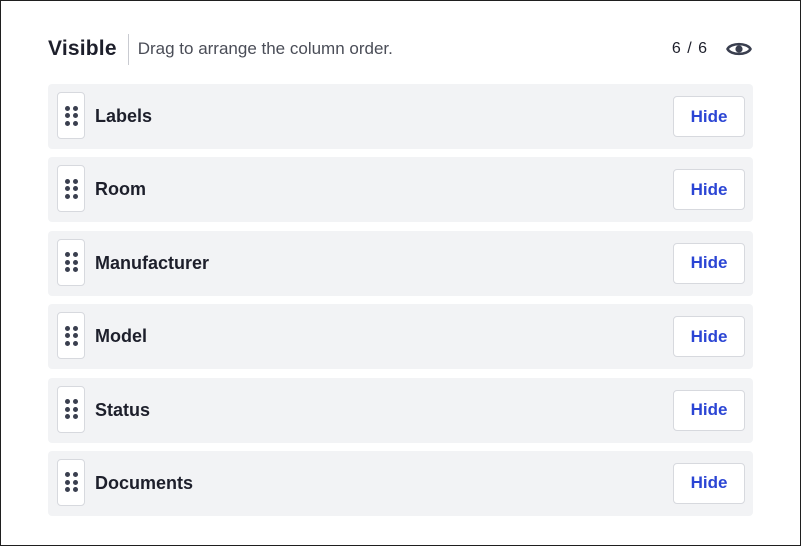  Describe the element at coordinates (123, 409) in the screenshot. I see `column-label: Status` at that location.